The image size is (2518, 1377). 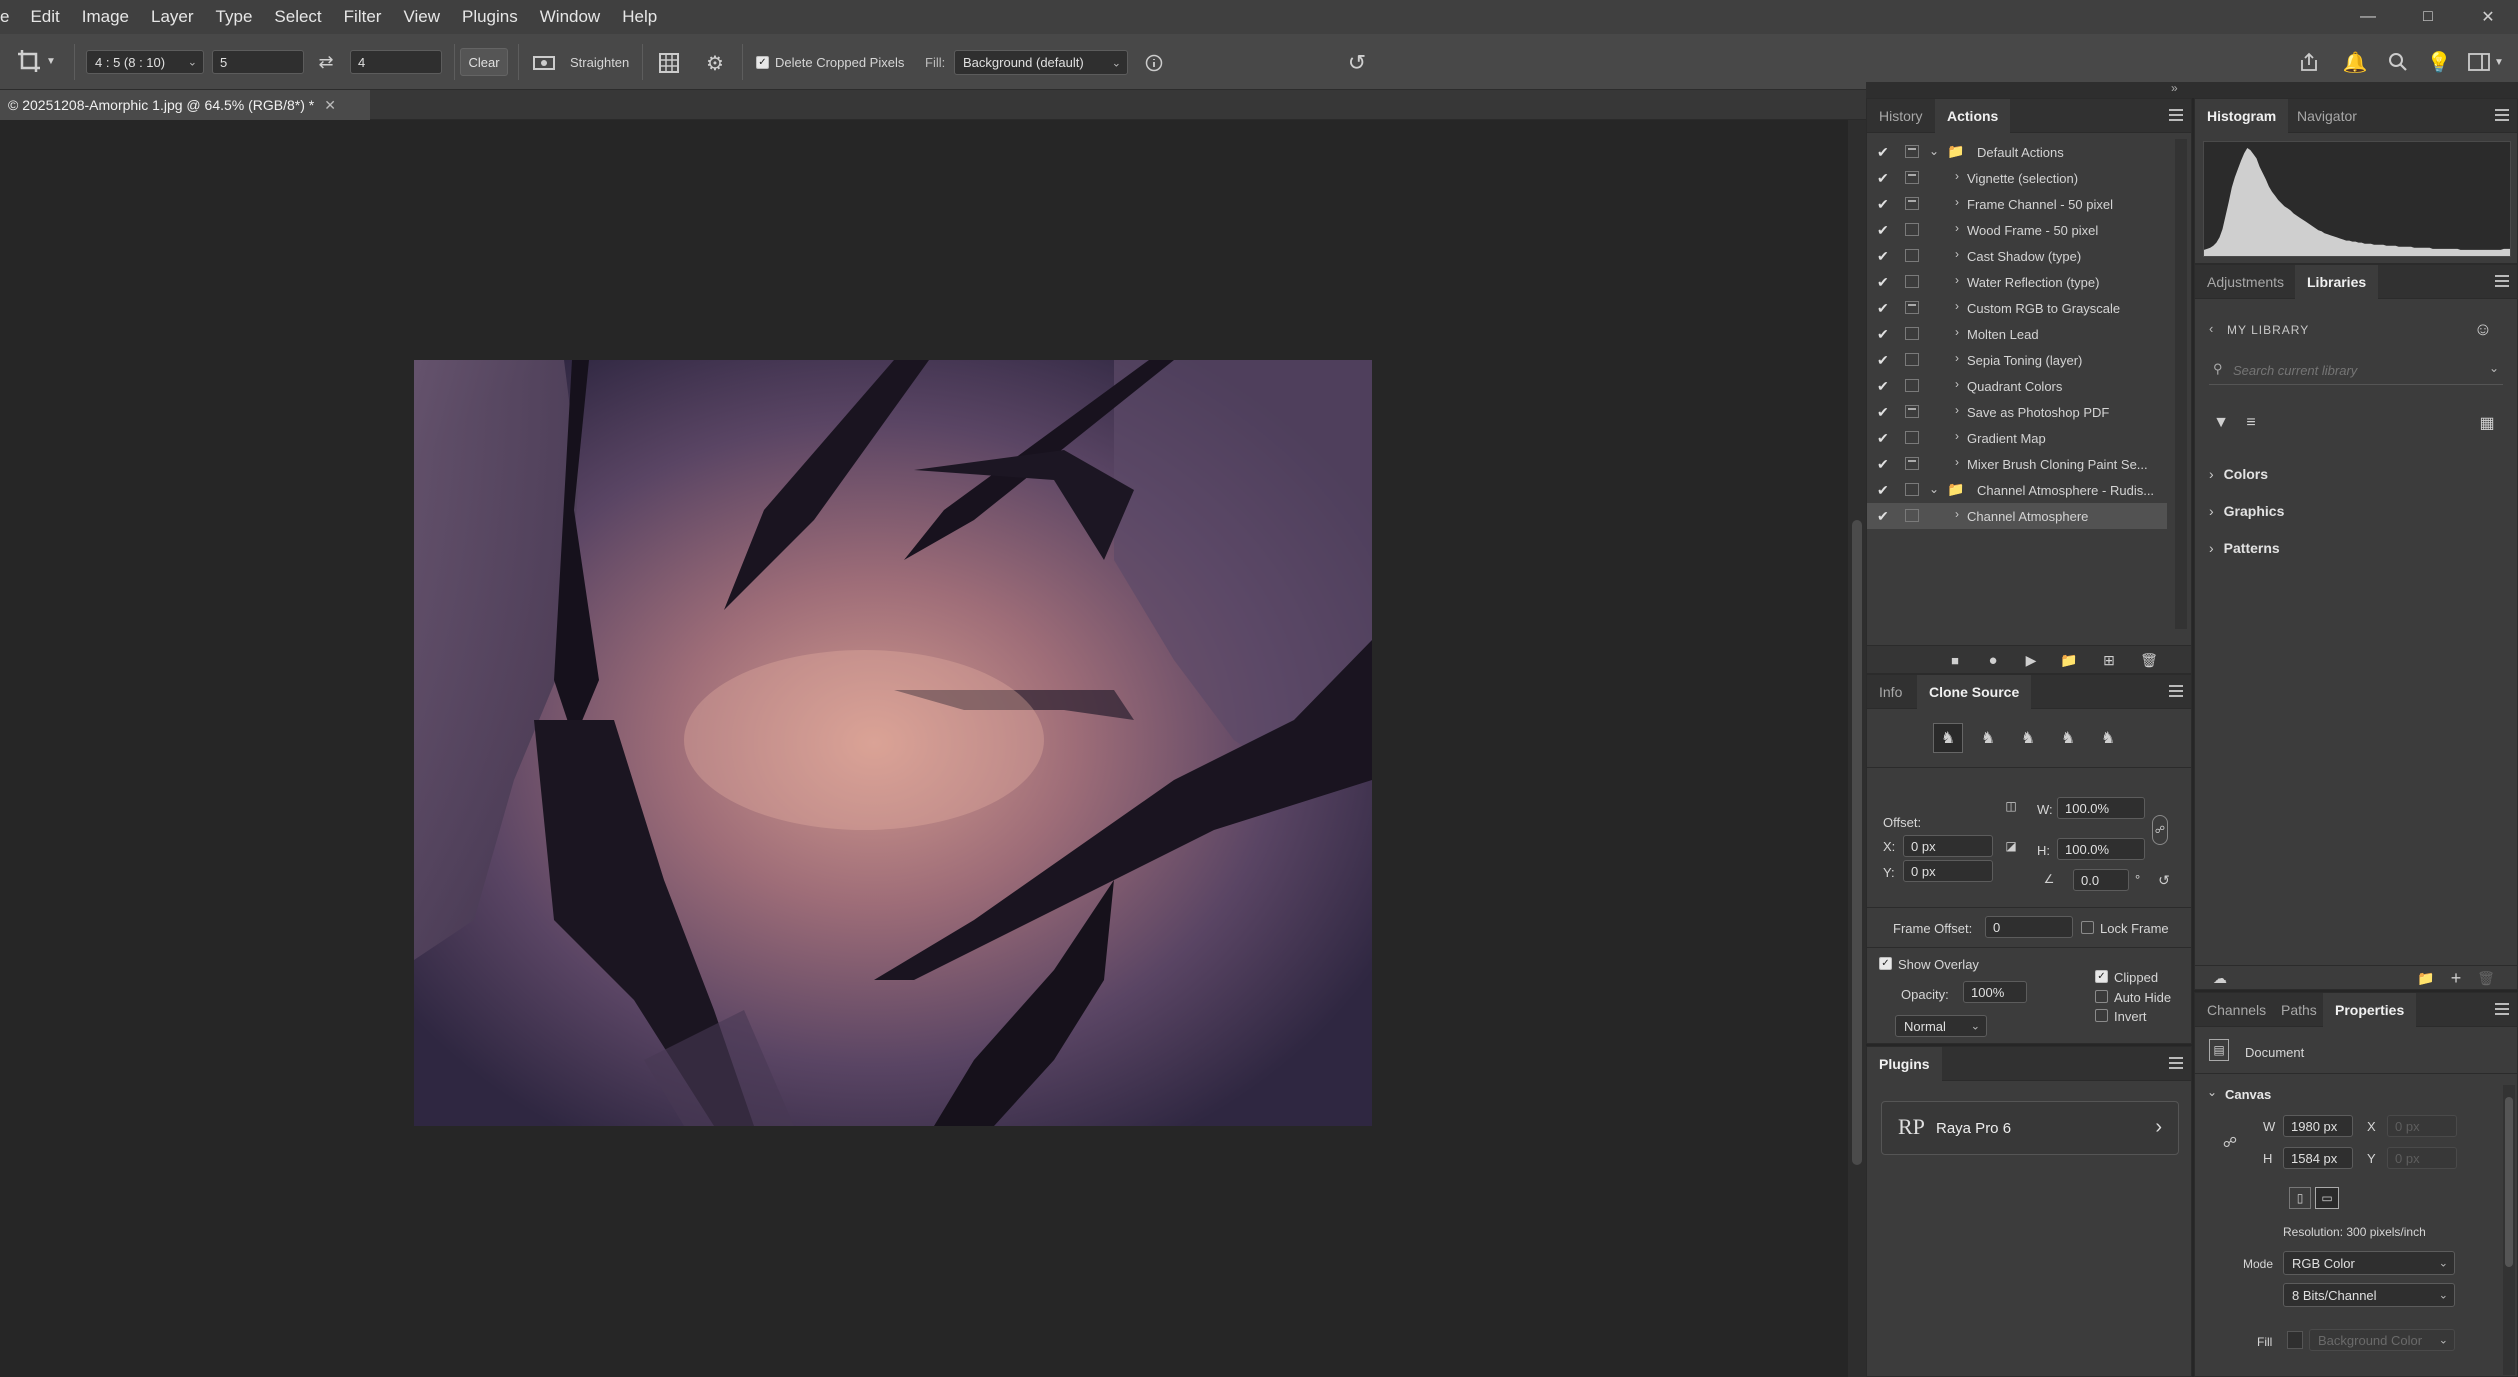 I want to click on minimize-icon: —, so click(x=2368, y=17).